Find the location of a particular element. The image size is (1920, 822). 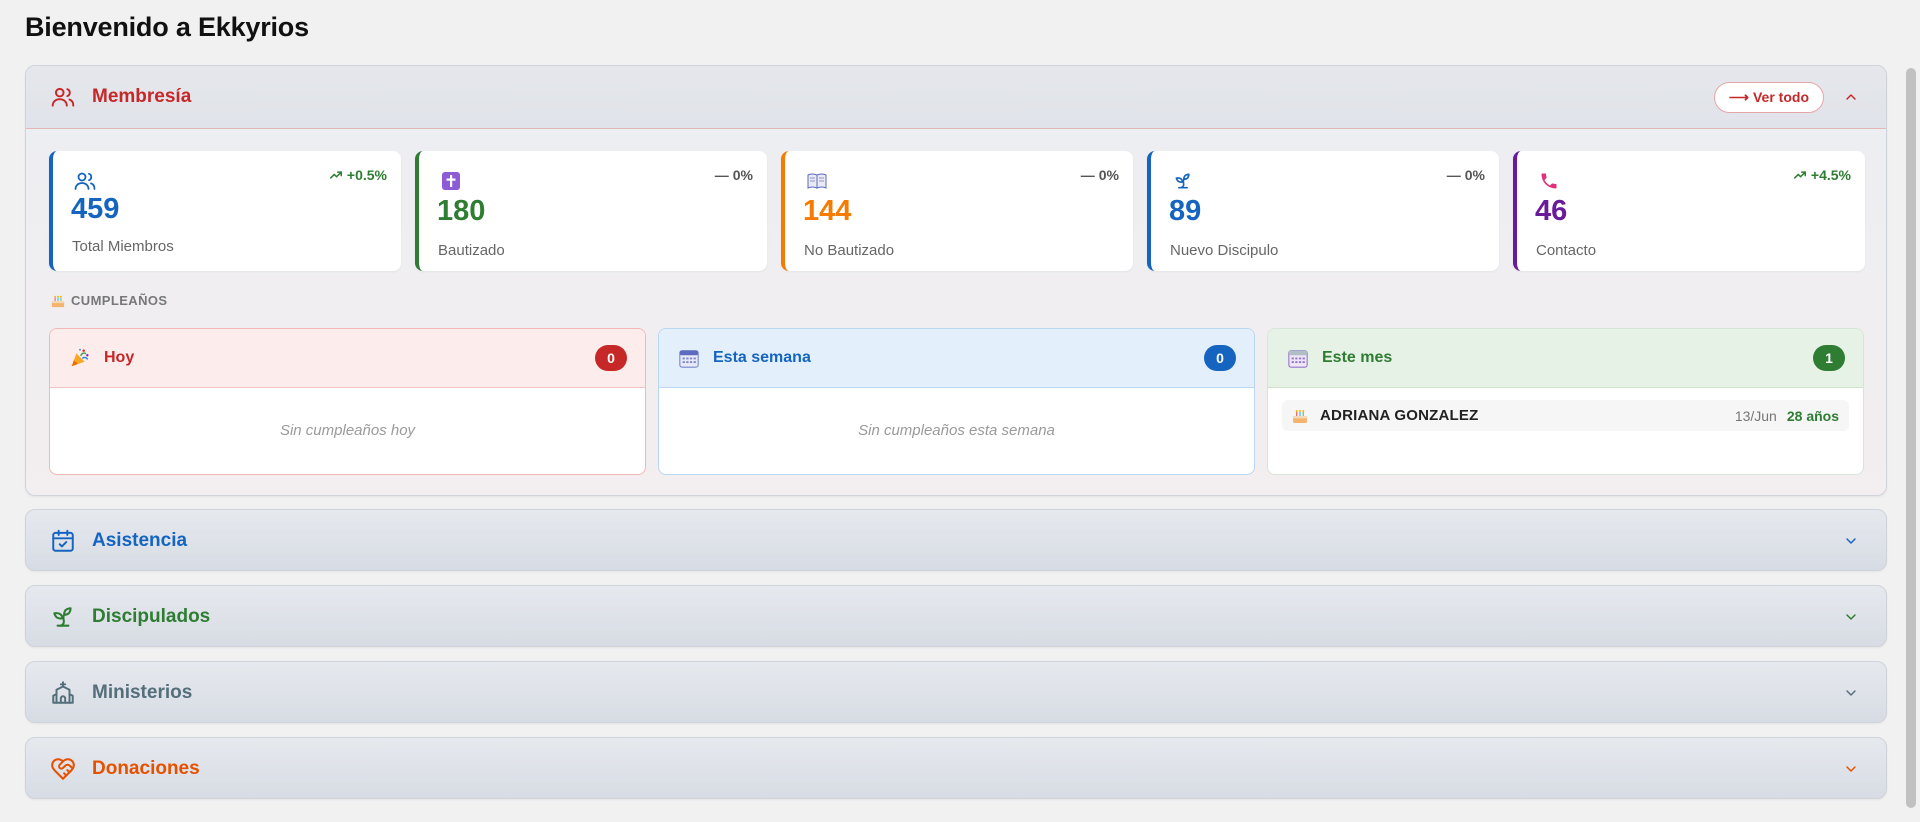

membresia-title: Membresía is located at coordinates (142, 96).